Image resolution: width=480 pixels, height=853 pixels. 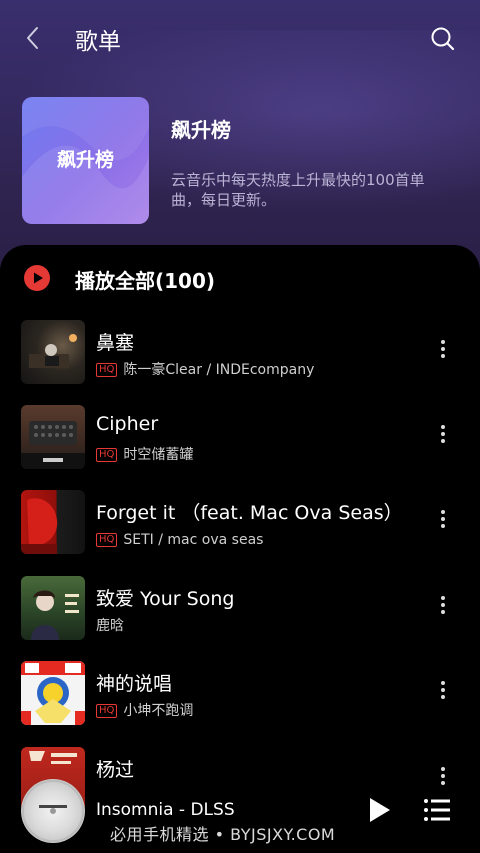 What do you see at coordinates (134, 684) in the screenshot?
I see `song-title: 神的说唱` at bounding box center [134, 684].